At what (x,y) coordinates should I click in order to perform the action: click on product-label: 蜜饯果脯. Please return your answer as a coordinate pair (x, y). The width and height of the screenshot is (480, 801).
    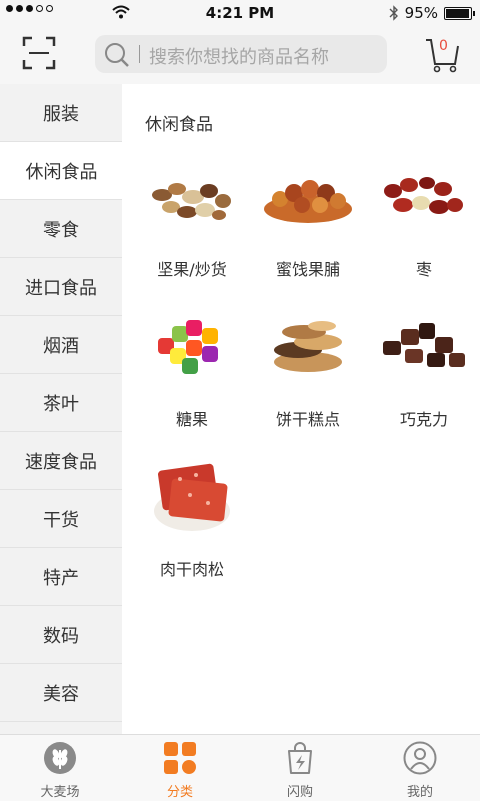
    Looking at the image, I should click on (307, 269).